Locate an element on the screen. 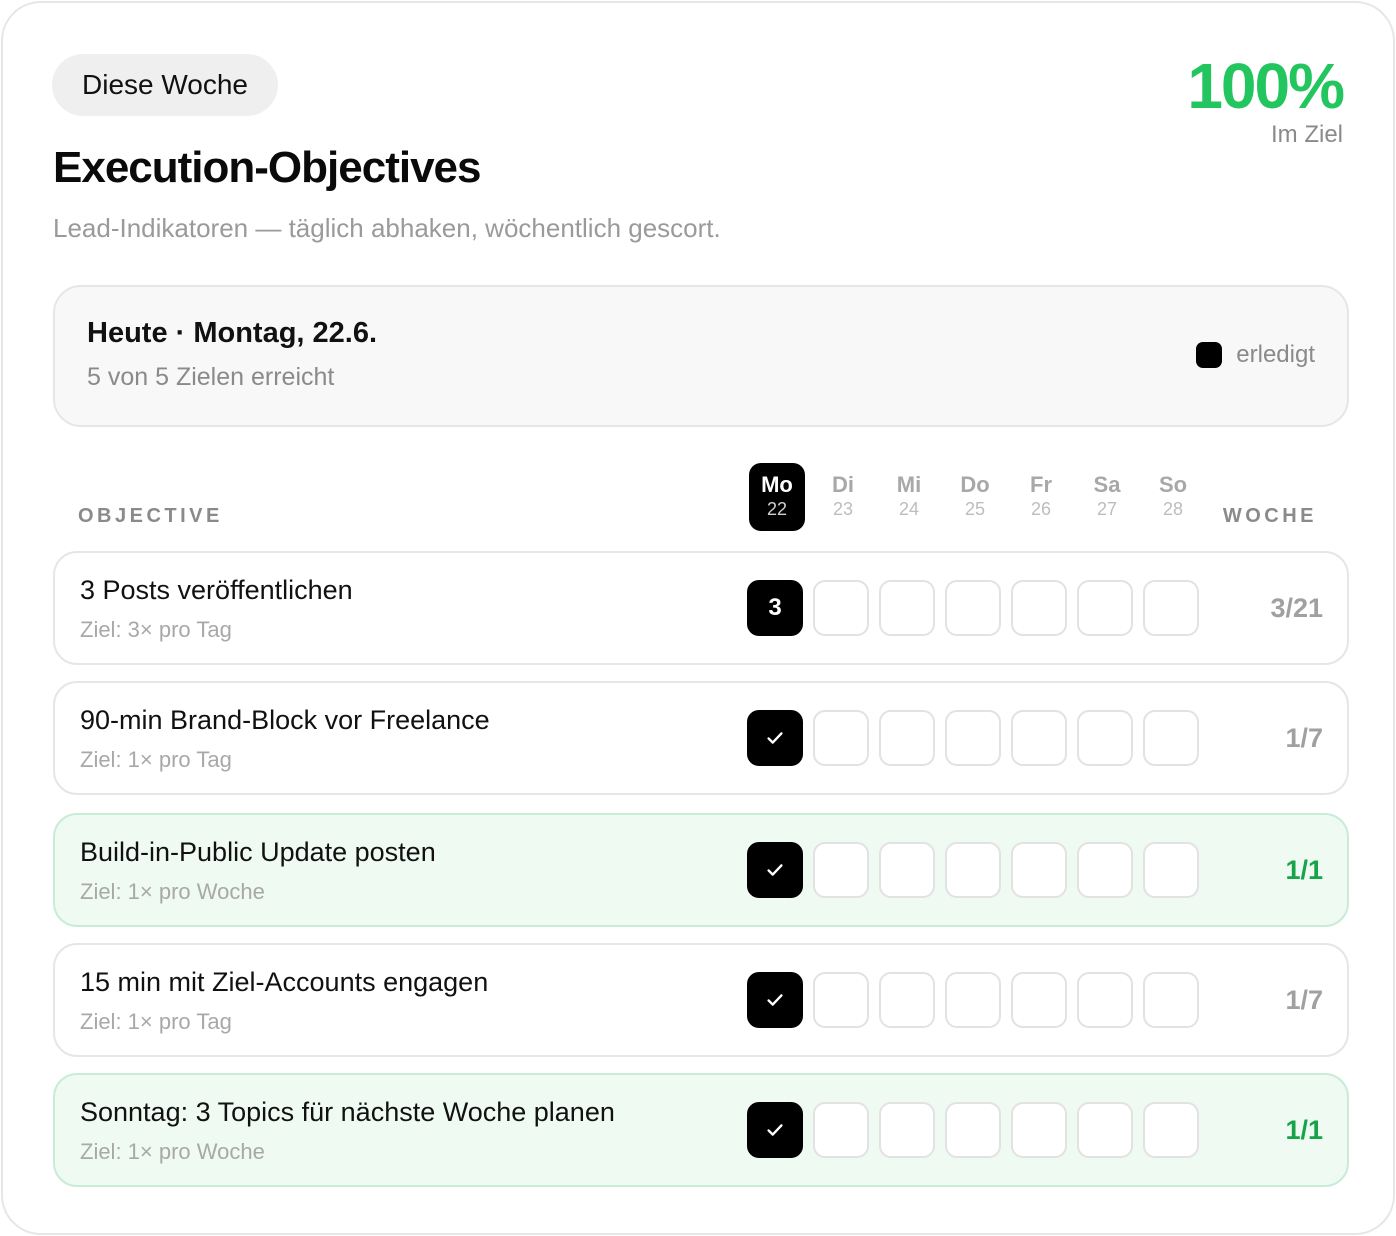 The height and width of the screenshot is (1236, 1396). day-name: So is located at coordinates (1173, 484).